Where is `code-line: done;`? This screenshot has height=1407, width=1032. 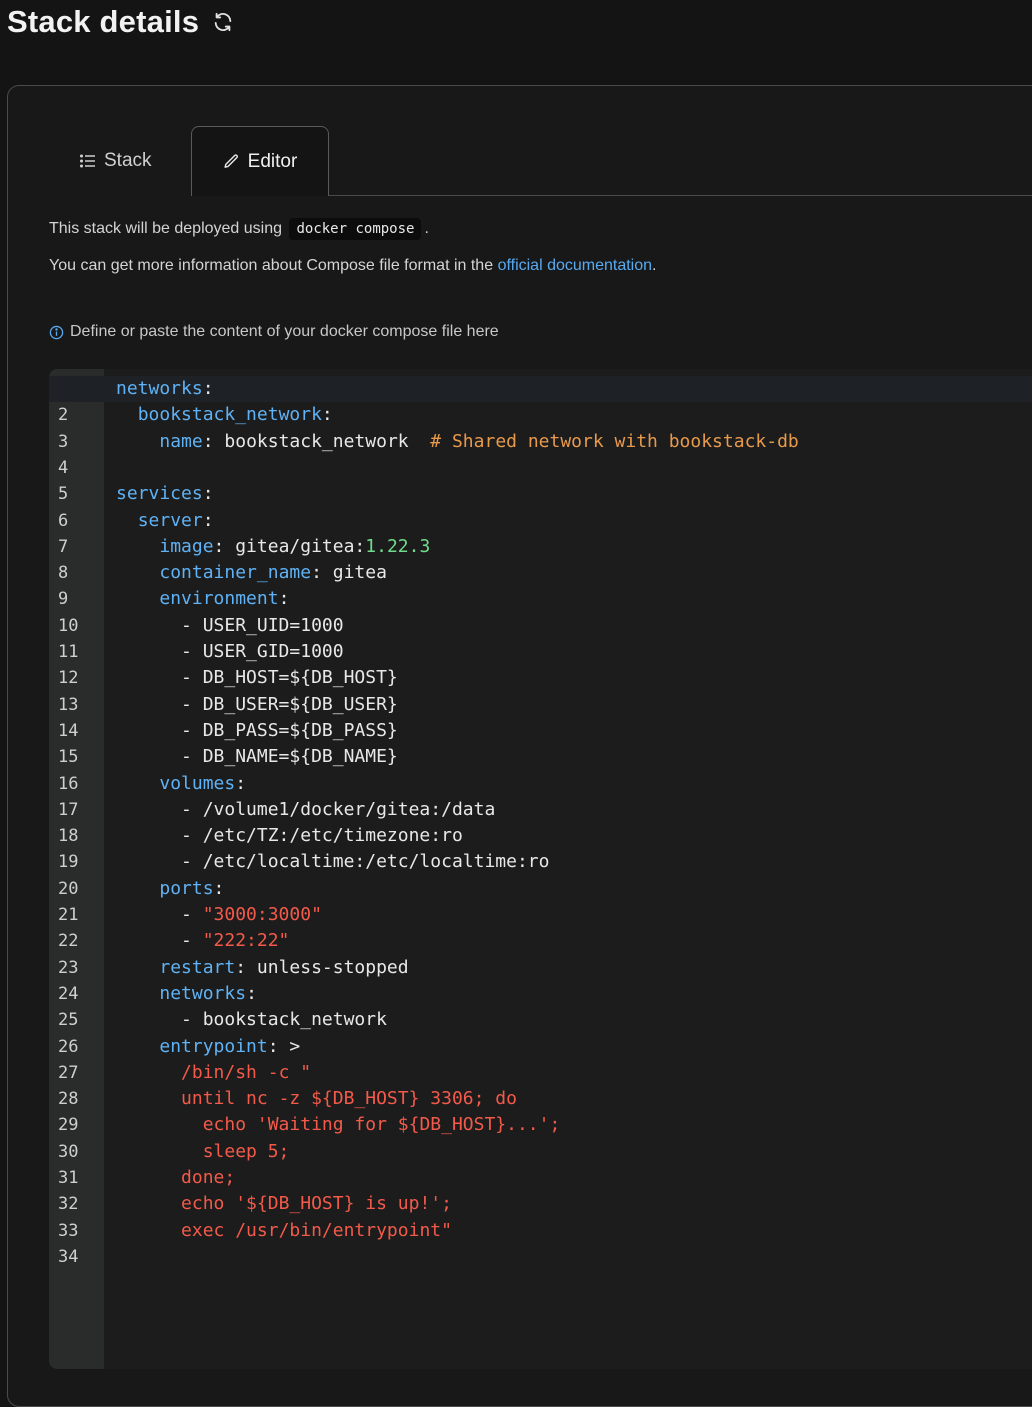 code-line: done; is located at coordinates (175, 1178).